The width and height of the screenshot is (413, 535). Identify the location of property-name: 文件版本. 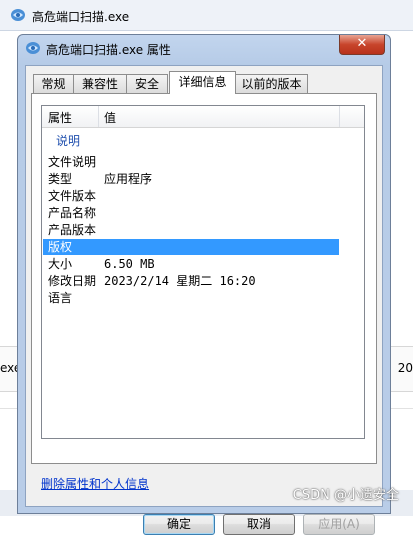
(72, 196).